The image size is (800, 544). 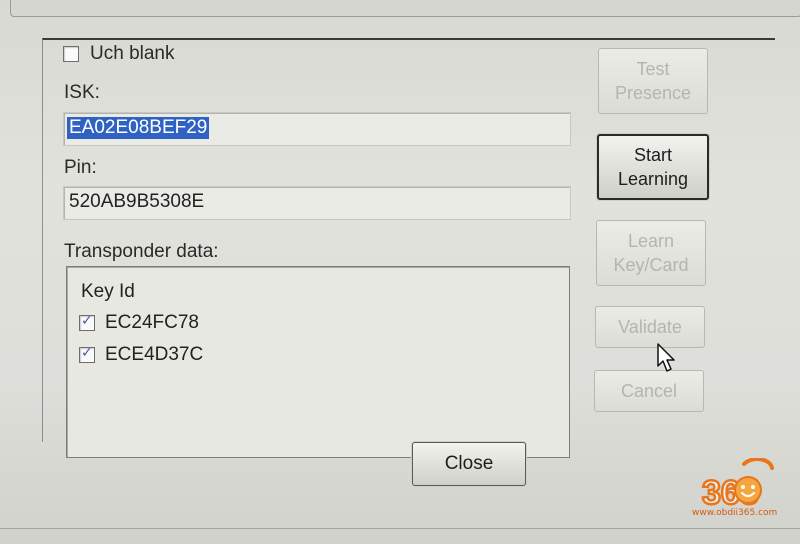 I want to click on list-item: EC24FC78, so click(x=152, y=322).